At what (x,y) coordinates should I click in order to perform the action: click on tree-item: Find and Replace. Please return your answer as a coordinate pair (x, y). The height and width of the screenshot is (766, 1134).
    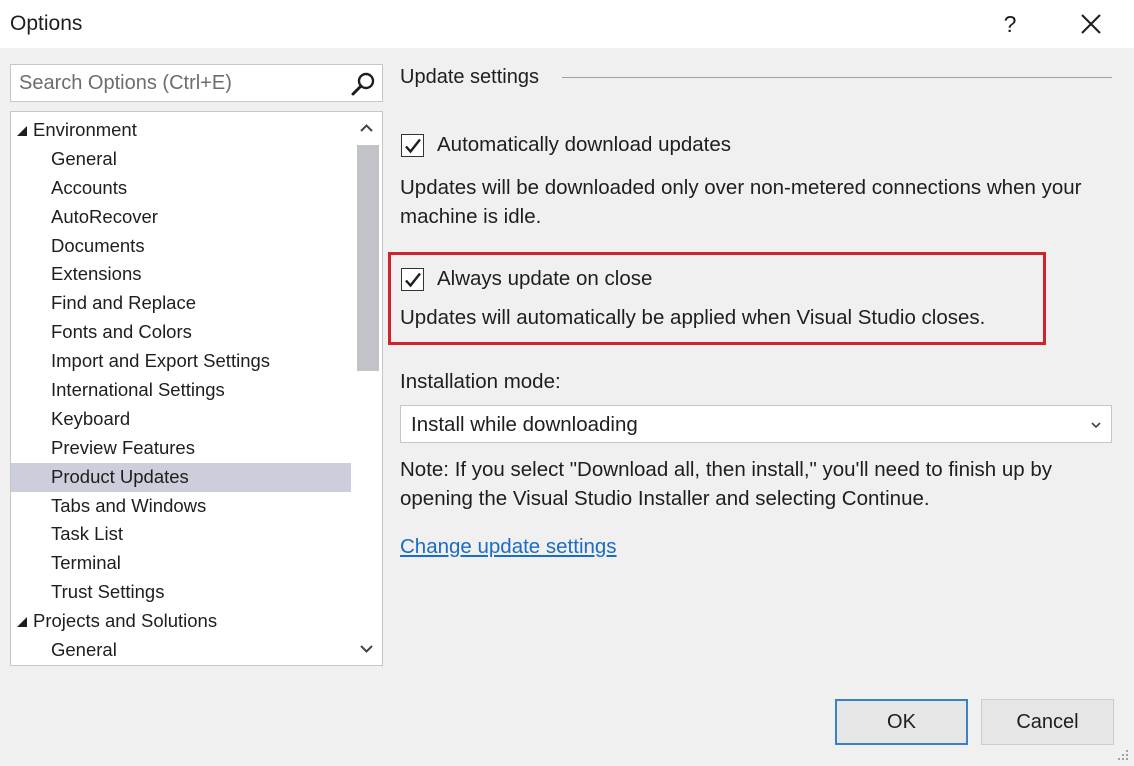
    Looking at the image, I should click on (181, 303).